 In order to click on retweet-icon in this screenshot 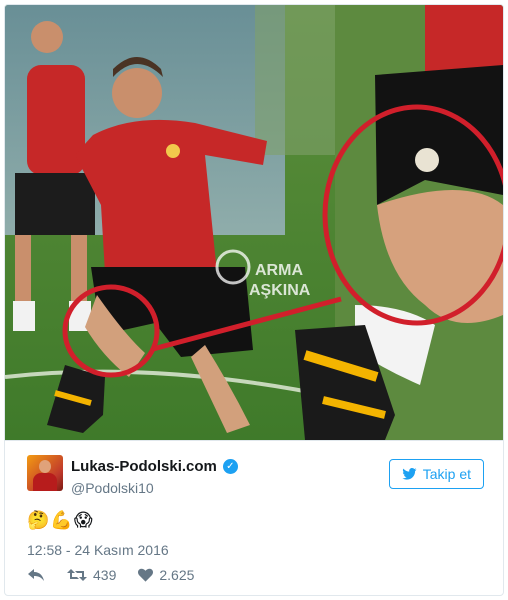, I will do `click(77, 575)`.